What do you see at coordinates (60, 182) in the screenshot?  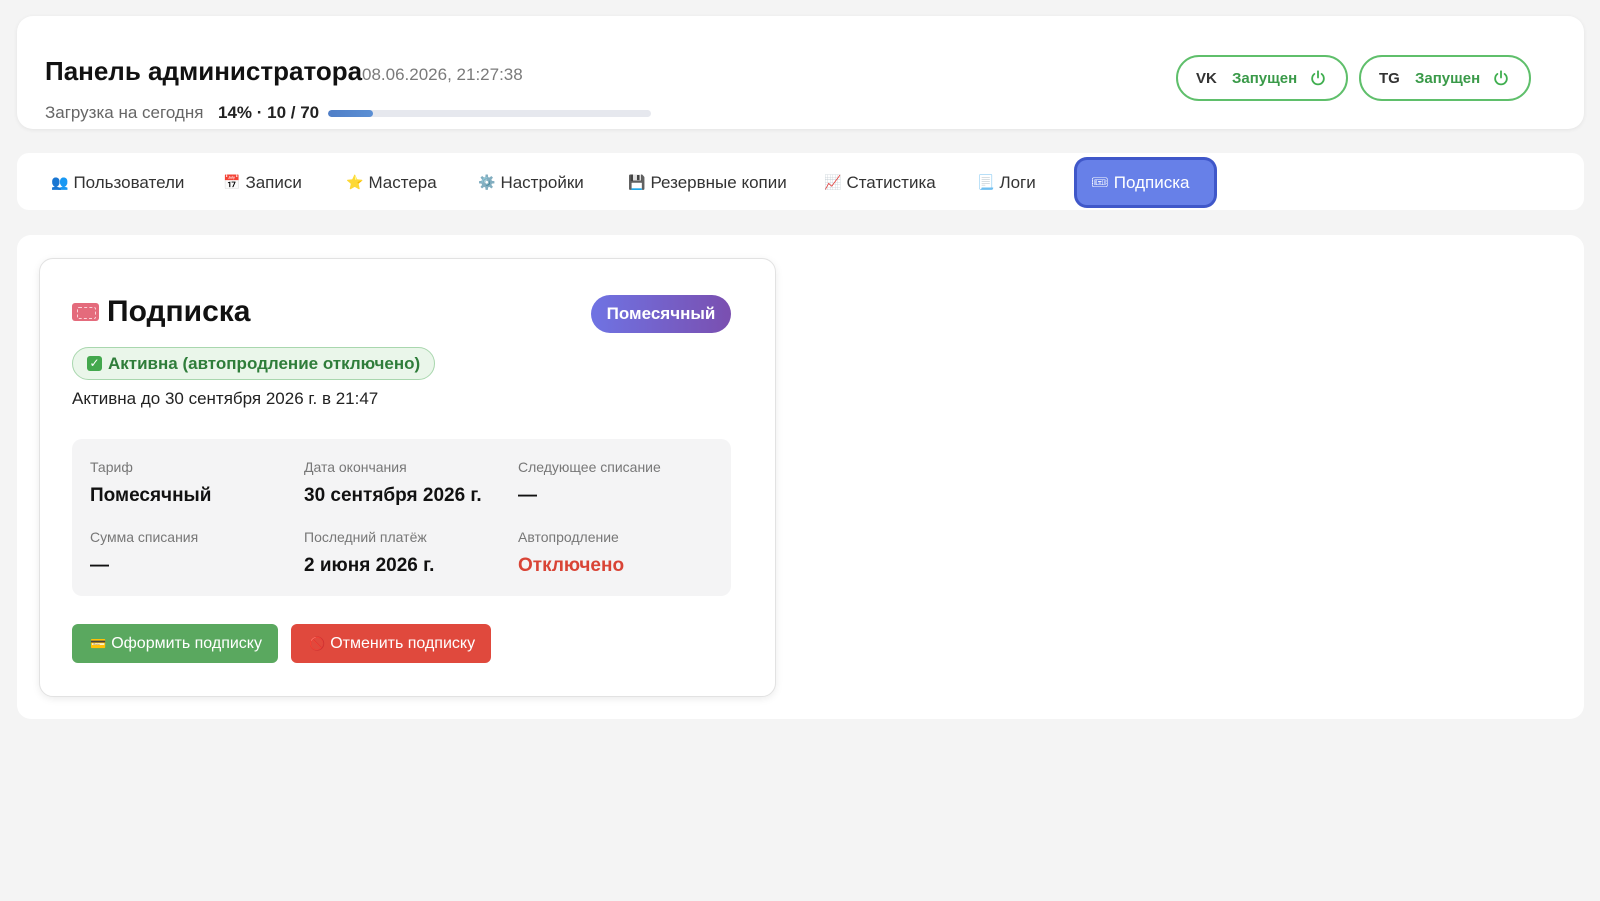 I see `users-icon: 👥` at bounding box center [60, 182].